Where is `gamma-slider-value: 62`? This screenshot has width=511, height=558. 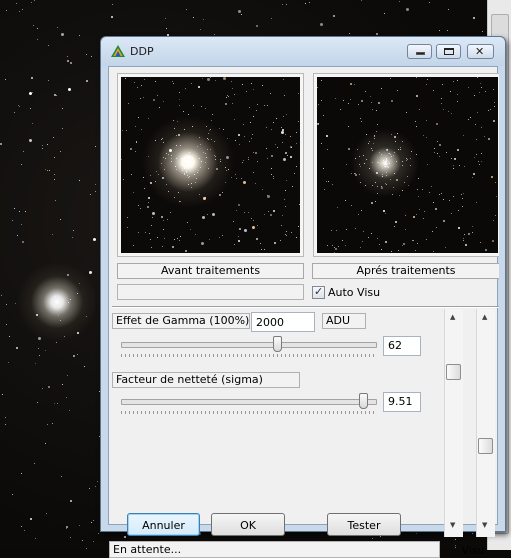
gamma-slider-value: 62 is located at coordinates (402, 346).